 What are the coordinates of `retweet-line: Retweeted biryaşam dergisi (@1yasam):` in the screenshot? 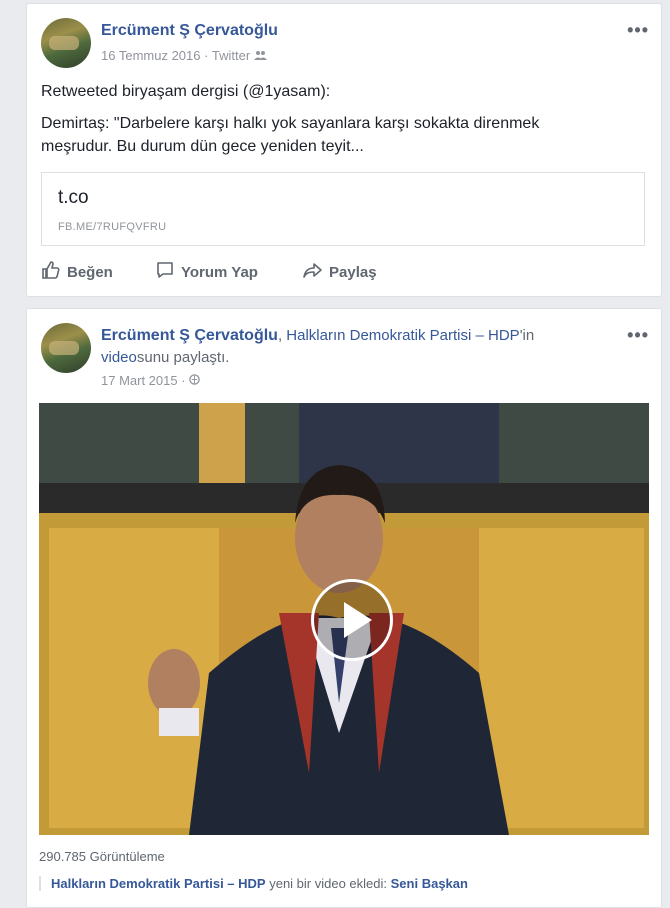 It's located at (186, 91).